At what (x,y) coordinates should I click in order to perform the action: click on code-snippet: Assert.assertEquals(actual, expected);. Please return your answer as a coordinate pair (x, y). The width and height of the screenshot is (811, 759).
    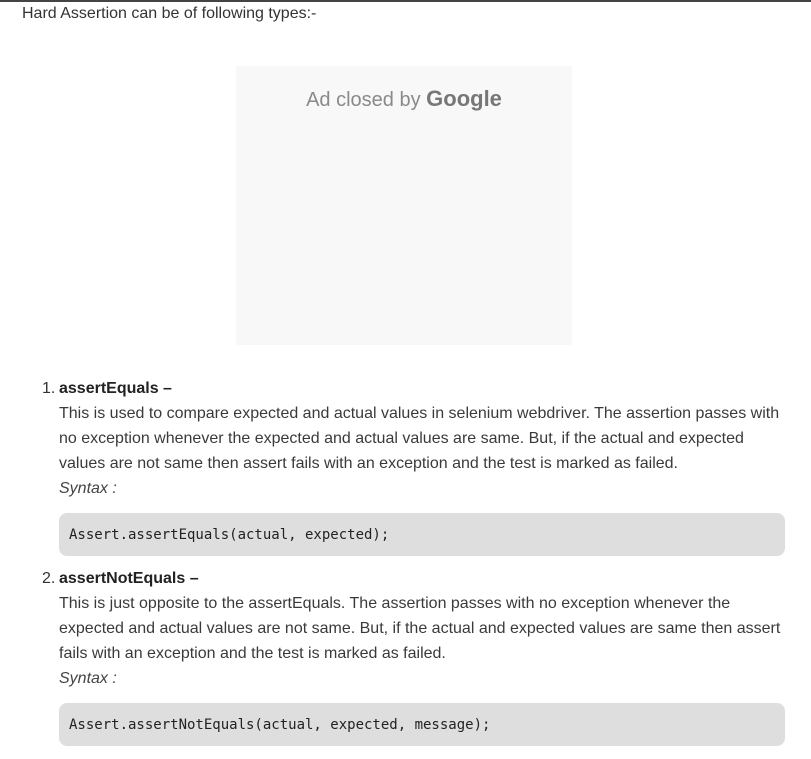
    Looking at the image, I should click on (229, 535).